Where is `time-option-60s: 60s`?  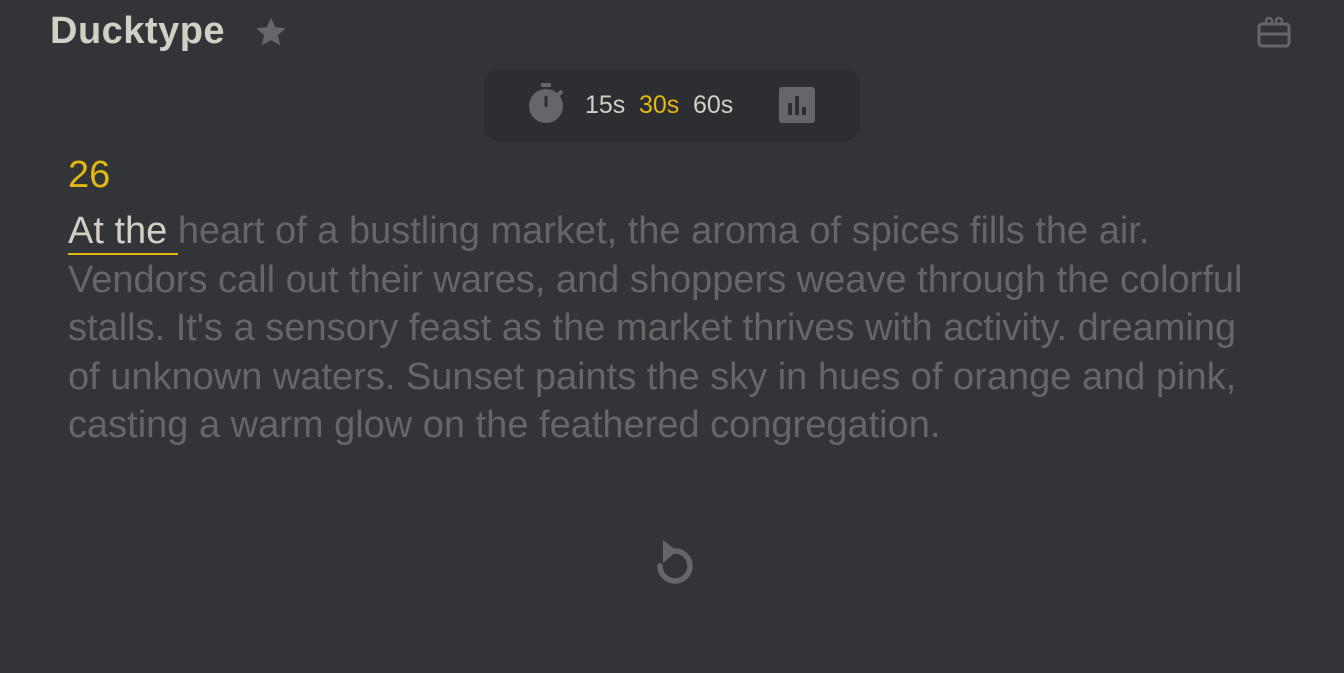
time-option-60s: 60s is located at coordinates (713, 105).